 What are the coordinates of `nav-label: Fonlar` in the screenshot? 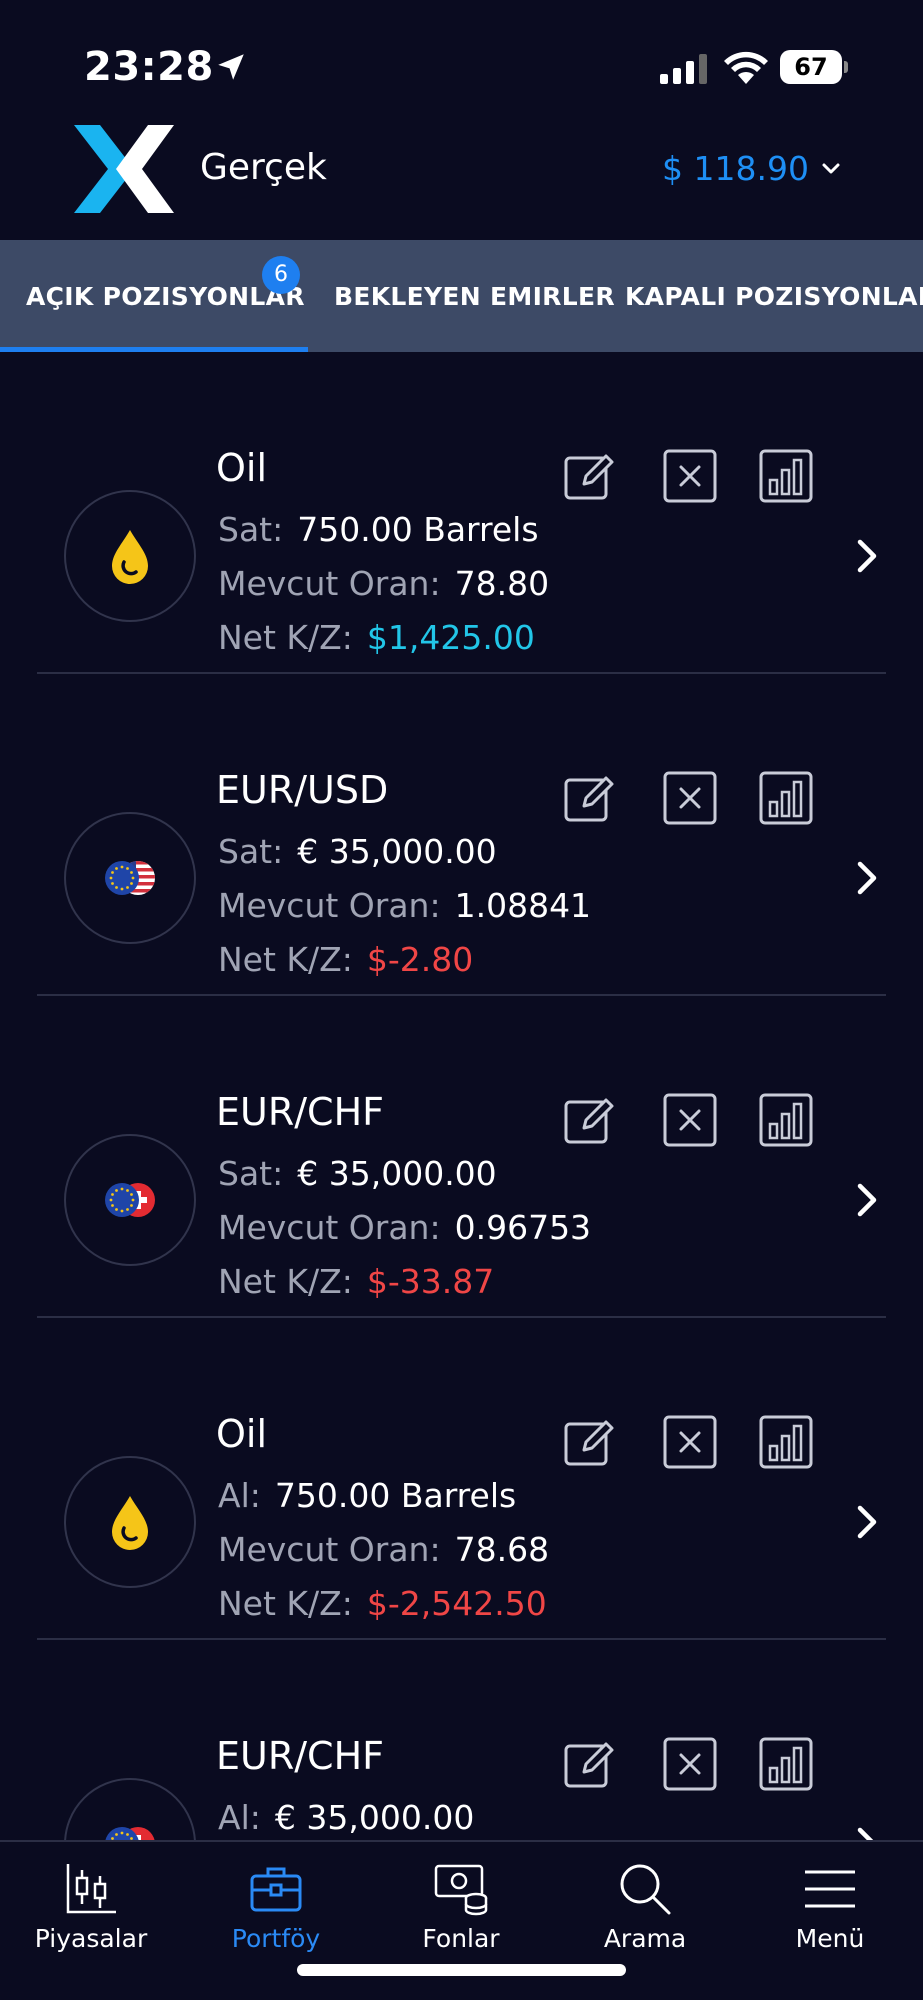 It's located at (461, 1938).